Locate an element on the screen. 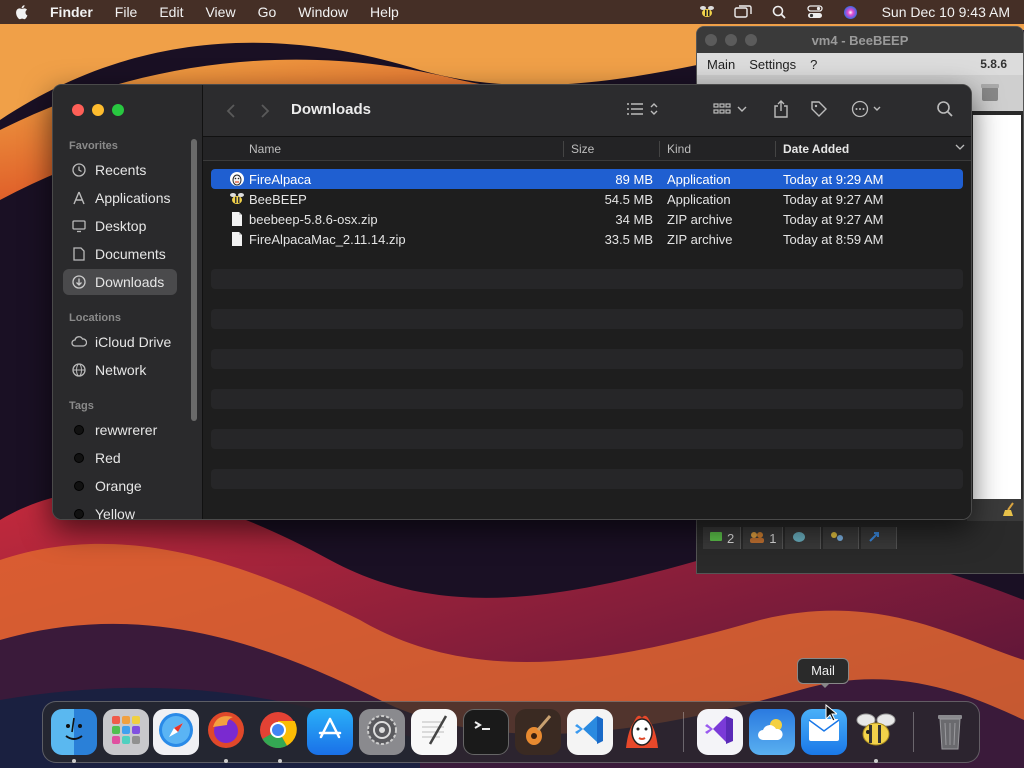 The height and width of the screenshot is (768, 1024). menu-help: Help is located at coordinates (384, 12).